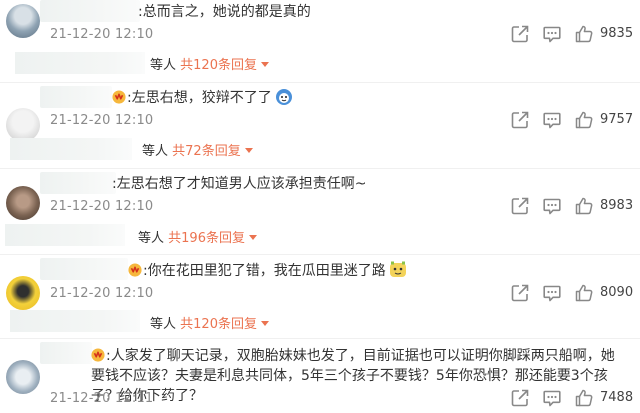 Image resolution: width=640 pixels, height=413 pixels. Describe the element at coordinates (570, 207) in the screenshot. I see `comment-actions: 8983` at that location.